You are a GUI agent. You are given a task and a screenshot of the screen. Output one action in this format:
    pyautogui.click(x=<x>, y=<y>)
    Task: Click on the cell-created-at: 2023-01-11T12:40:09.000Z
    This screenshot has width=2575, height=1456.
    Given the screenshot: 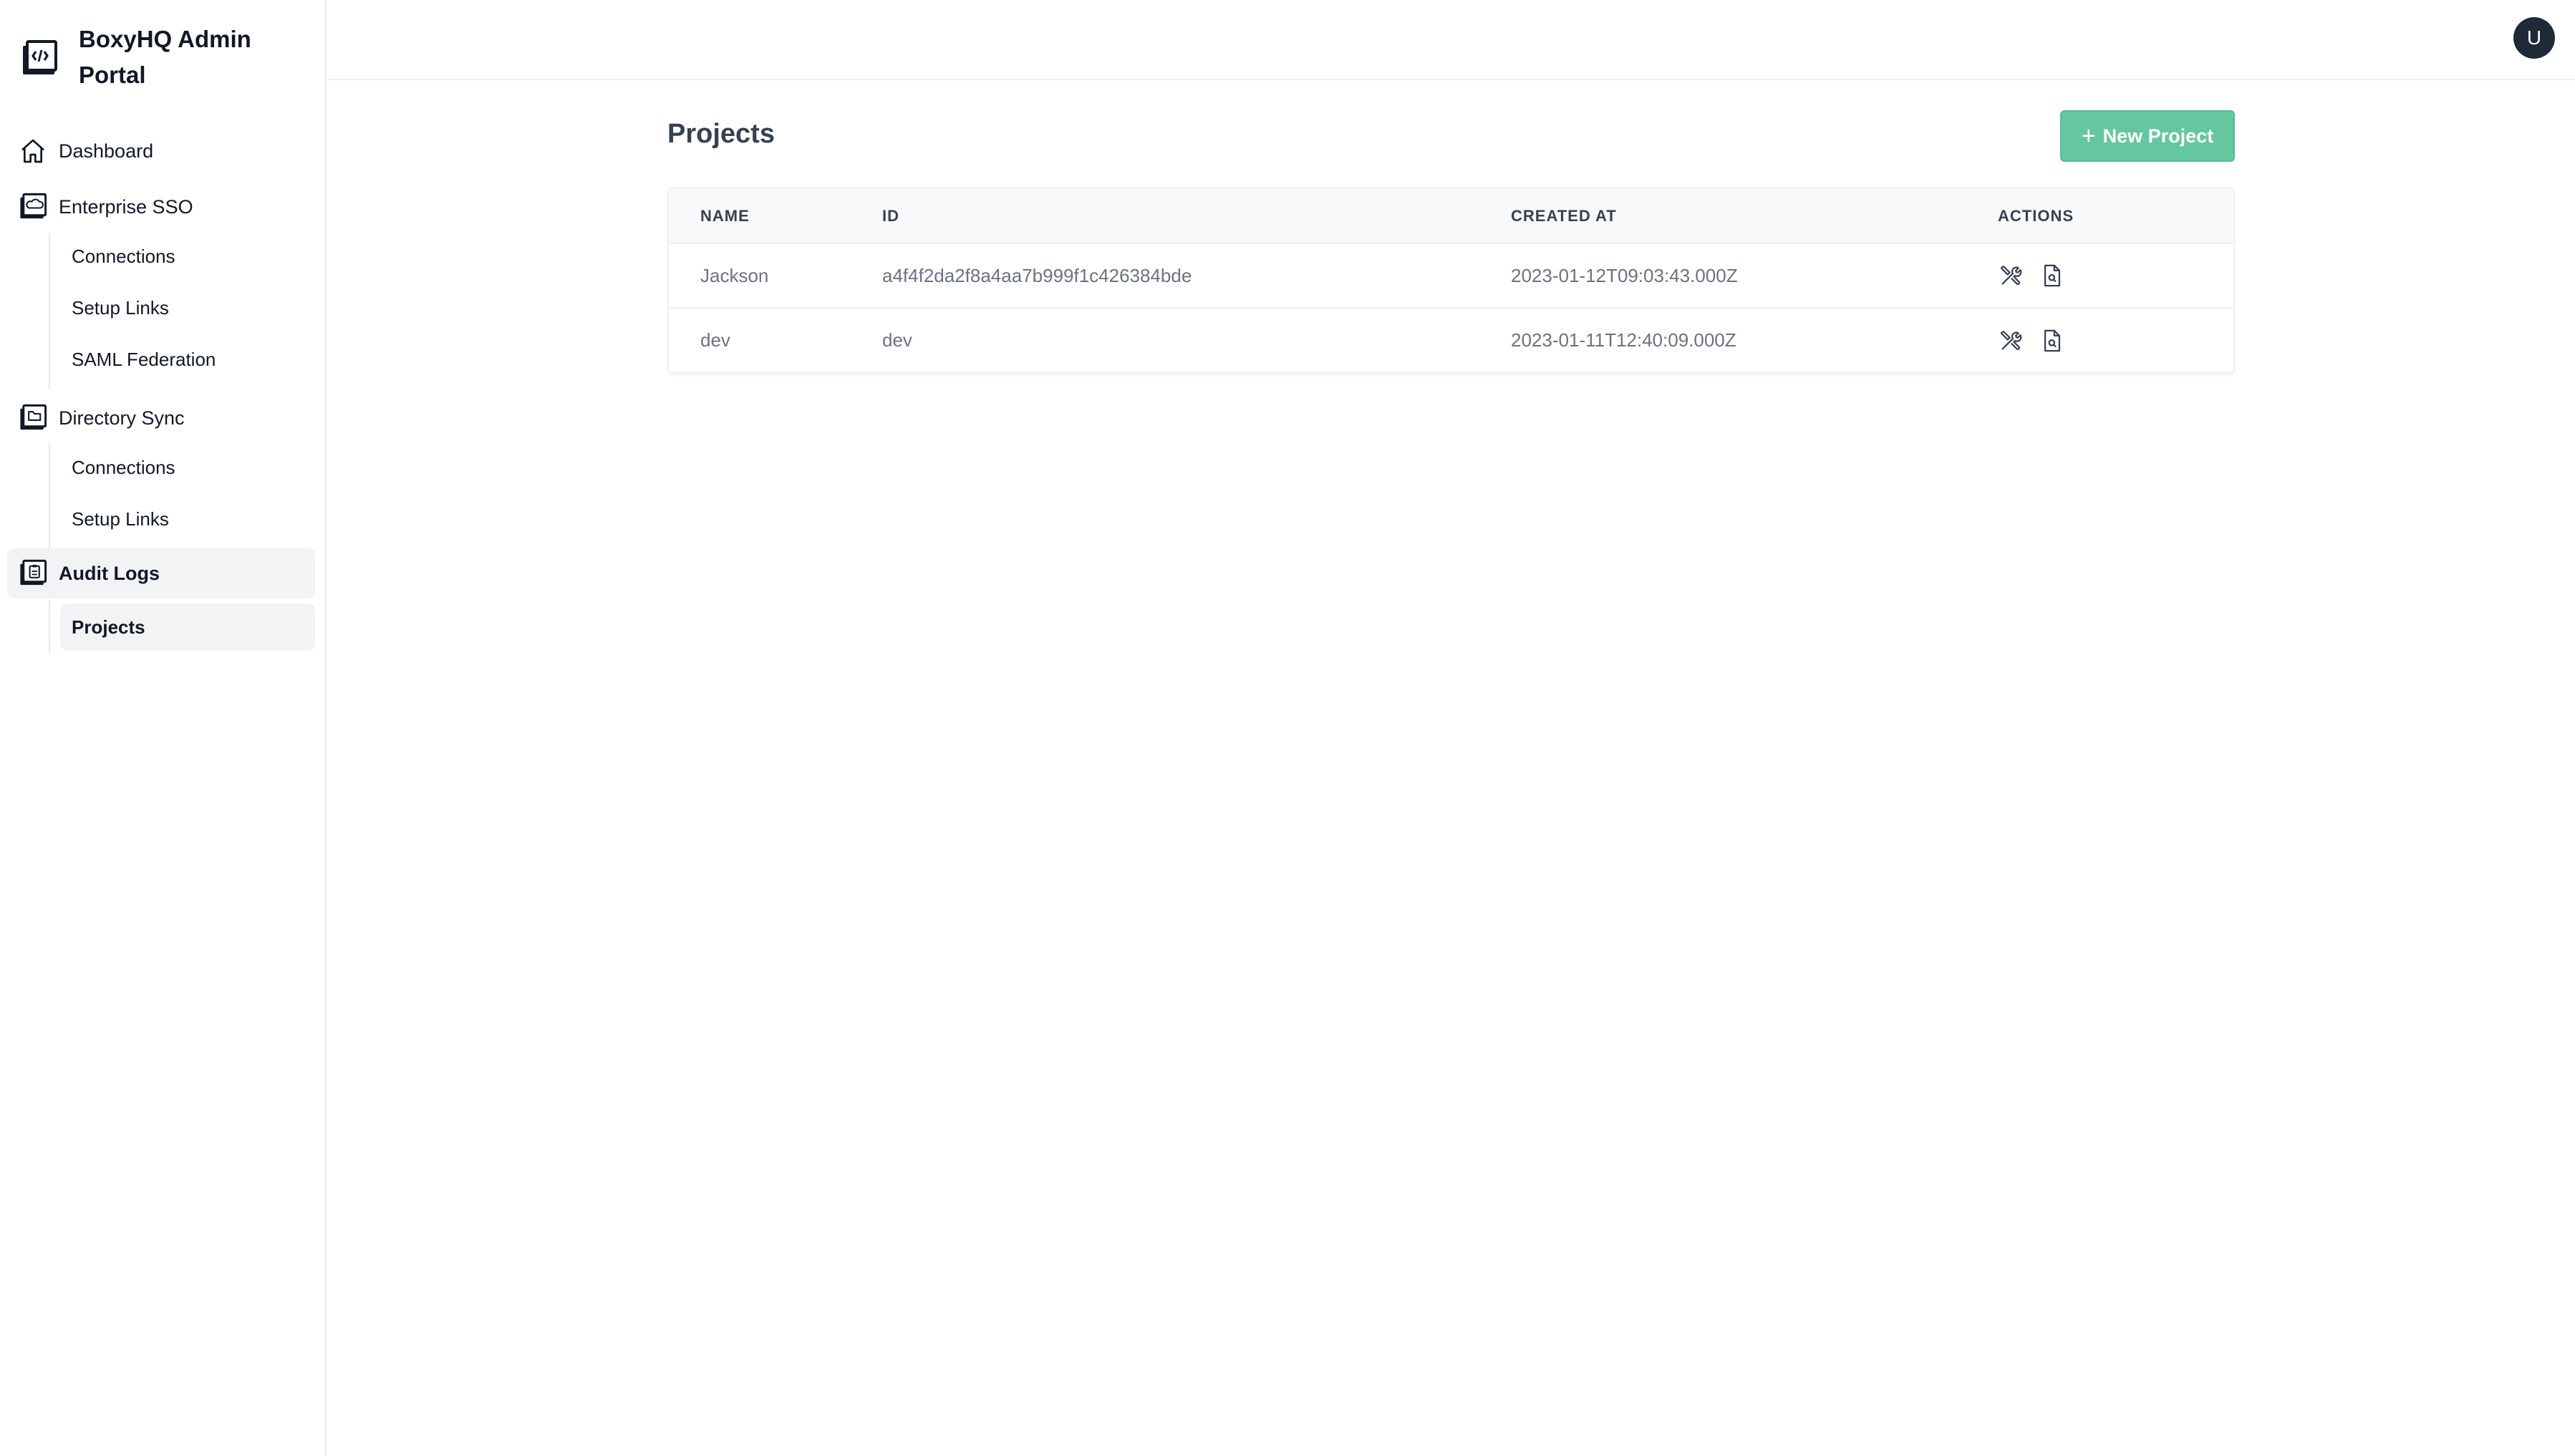 What is the action you would take?
    pyautogui.click(x=1624, y=340)
    